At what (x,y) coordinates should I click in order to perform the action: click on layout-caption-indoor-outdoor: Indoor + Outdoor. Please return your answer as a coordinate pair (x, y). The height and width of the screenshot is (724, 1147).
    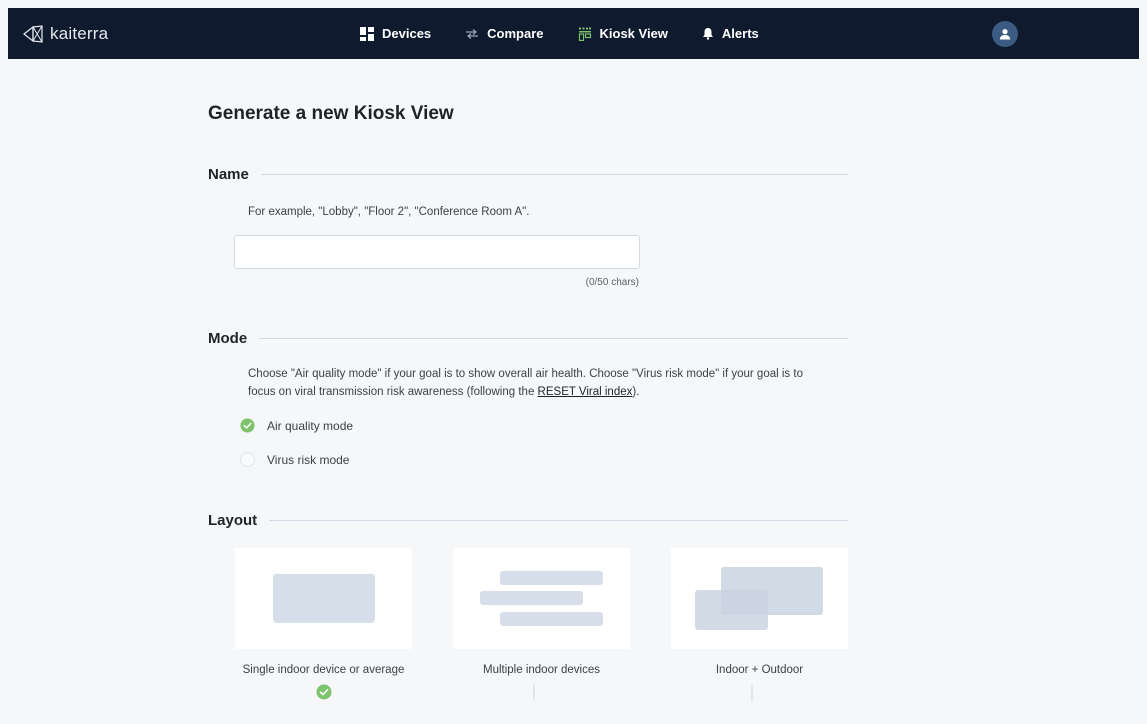
    Looking at the image, I should click on (759, 670).